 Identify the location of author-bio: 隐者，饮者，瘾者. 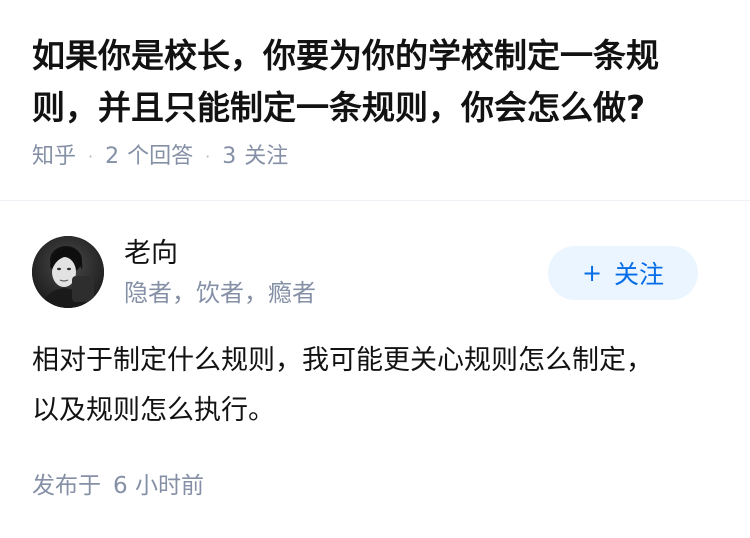
(220, 293).